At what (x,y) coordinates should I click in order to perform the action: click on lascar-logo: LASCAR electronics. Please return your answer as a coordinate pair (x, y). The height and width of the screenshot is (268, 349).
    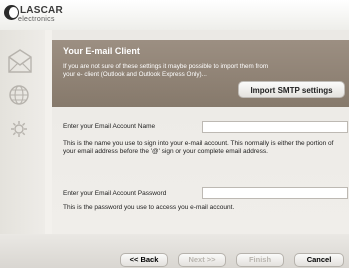
    Looking at the image, I should click on (34, 16).